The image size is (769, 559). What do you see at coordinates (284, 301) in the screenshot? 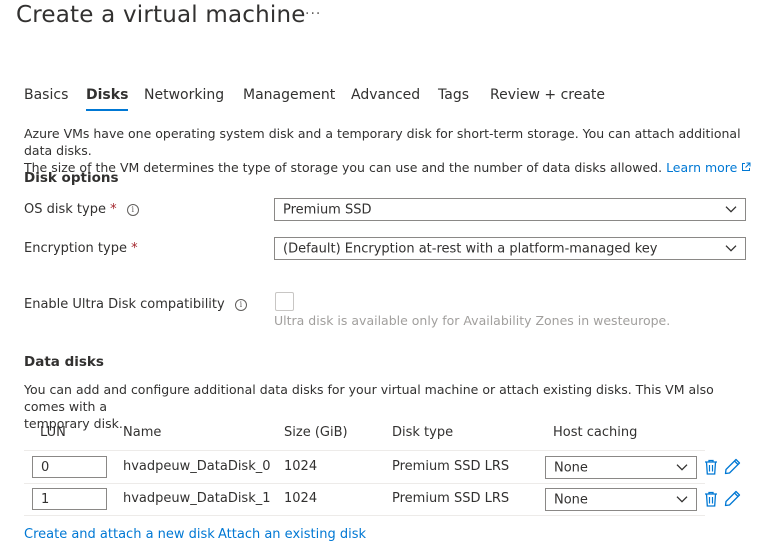
I see `ultra-disk-checkbox` at bounding box center [284, 301].